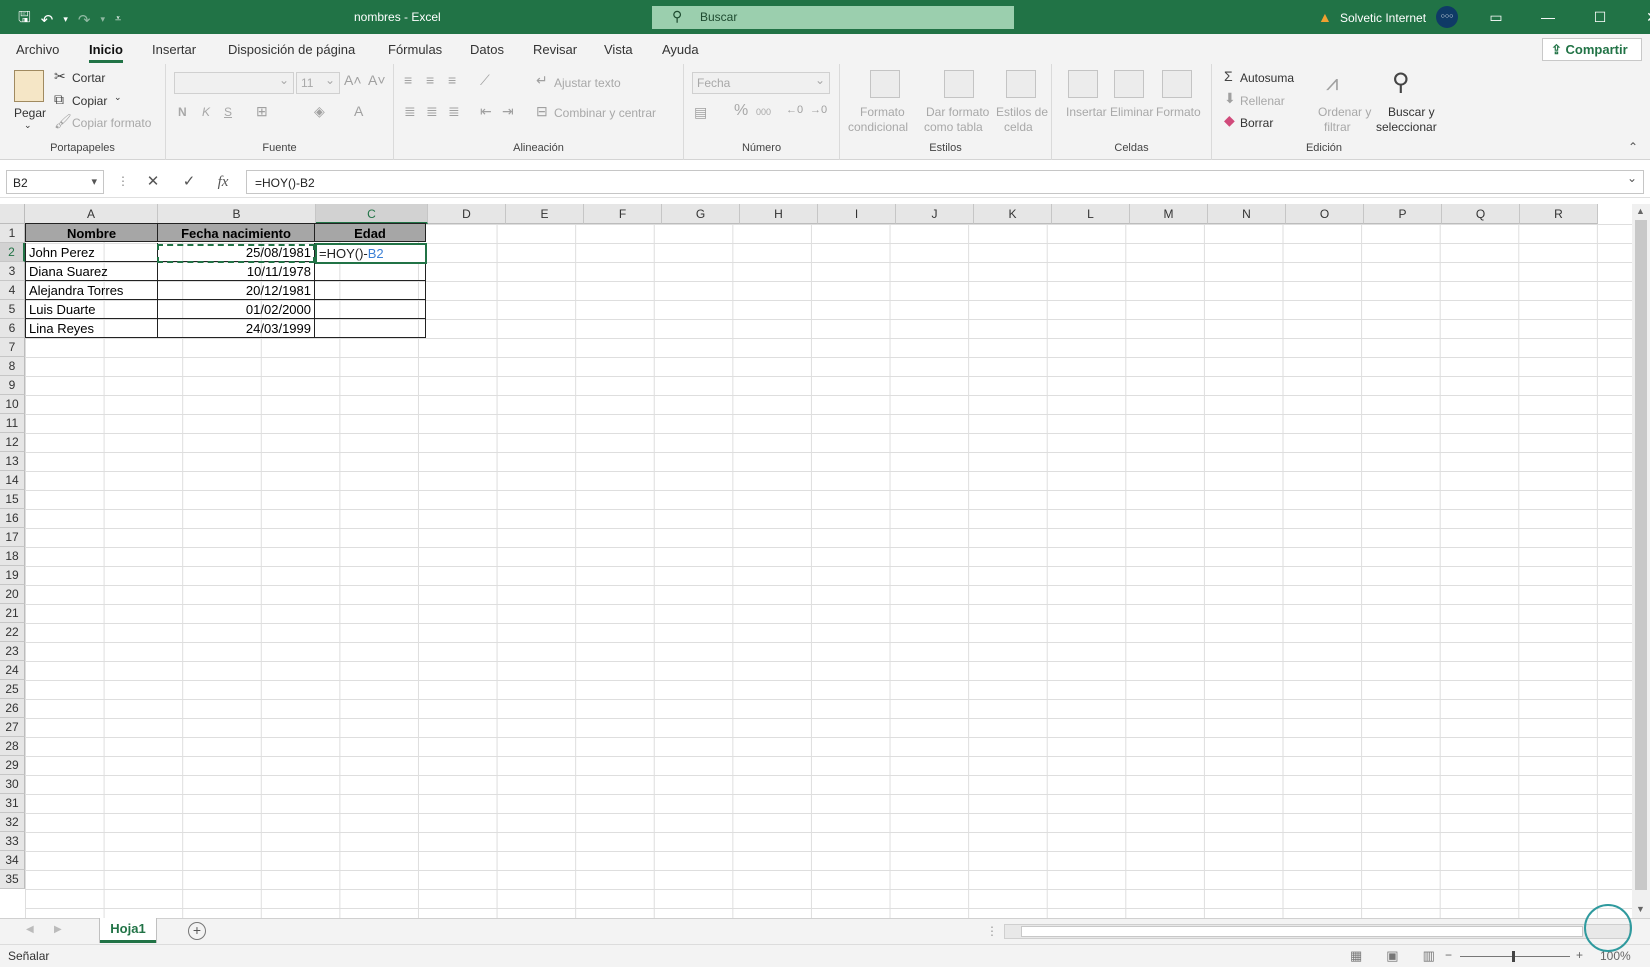 The image size is (1650, 967). I want to click on column-header-p: P, so click(1403, 214).